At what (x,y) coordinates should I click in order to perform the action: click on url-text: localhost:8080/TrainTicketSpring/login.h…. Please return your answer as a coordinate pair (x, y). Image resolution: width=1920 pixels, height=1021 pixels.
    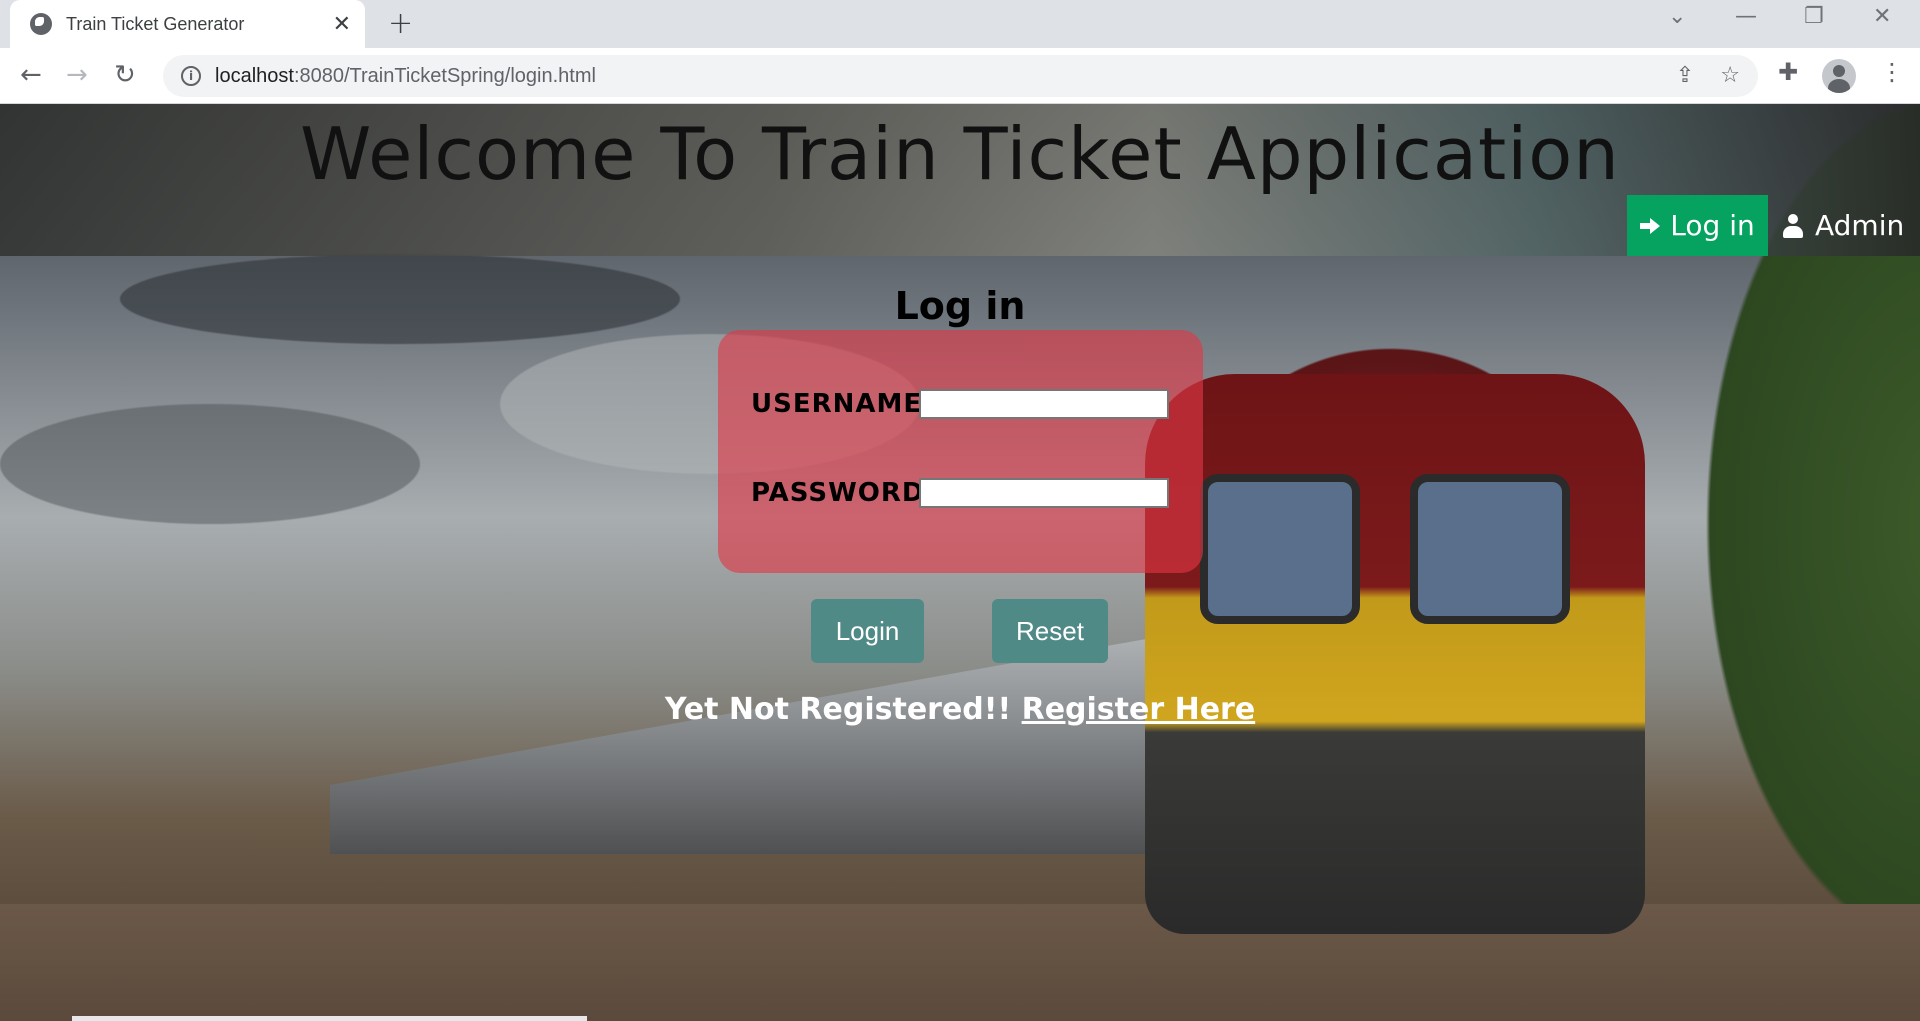
    Looking at the image, I should click on (405, 76).